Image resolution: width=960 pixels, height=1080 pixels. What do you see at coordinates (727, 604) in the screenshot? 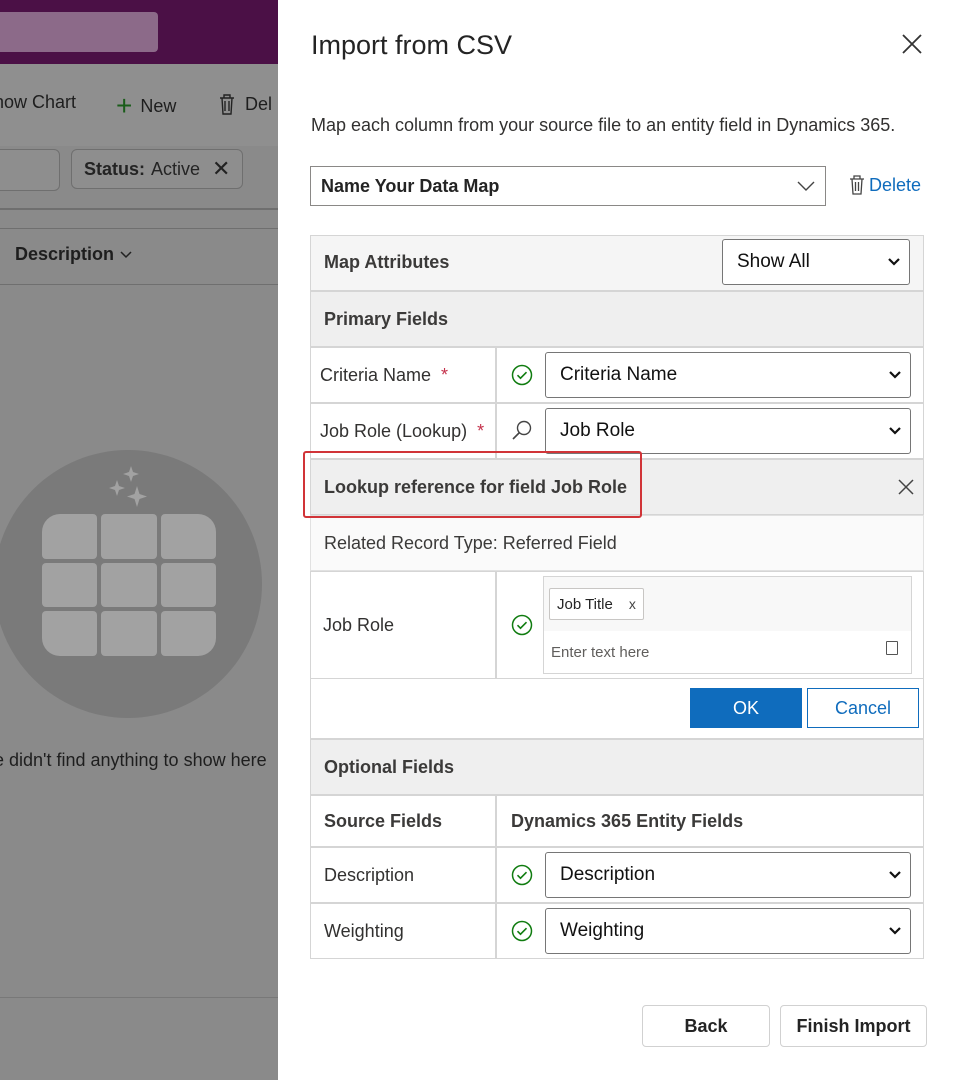
I see `selected-tags-area: Job Title x` at bounding box center [727, 604].